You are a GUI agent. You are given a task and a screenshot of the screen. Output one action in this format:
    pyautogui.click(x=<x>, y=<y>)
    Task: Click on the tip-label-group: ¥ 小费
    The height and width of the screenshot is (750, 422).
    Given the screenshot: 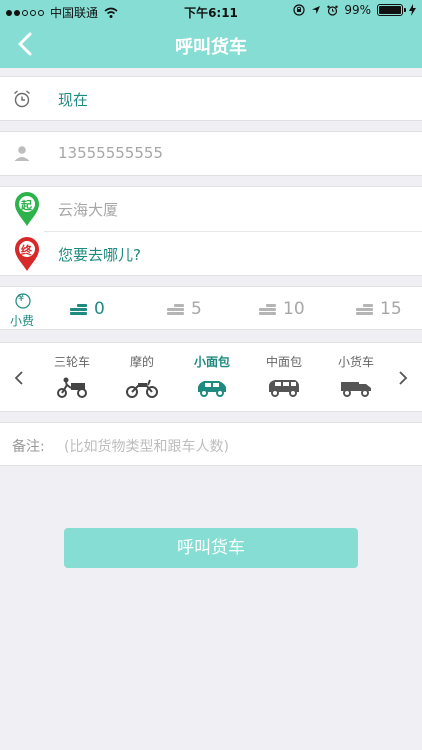 What is the action you would take?
    pyautogui.click(x=24, y=310)
    